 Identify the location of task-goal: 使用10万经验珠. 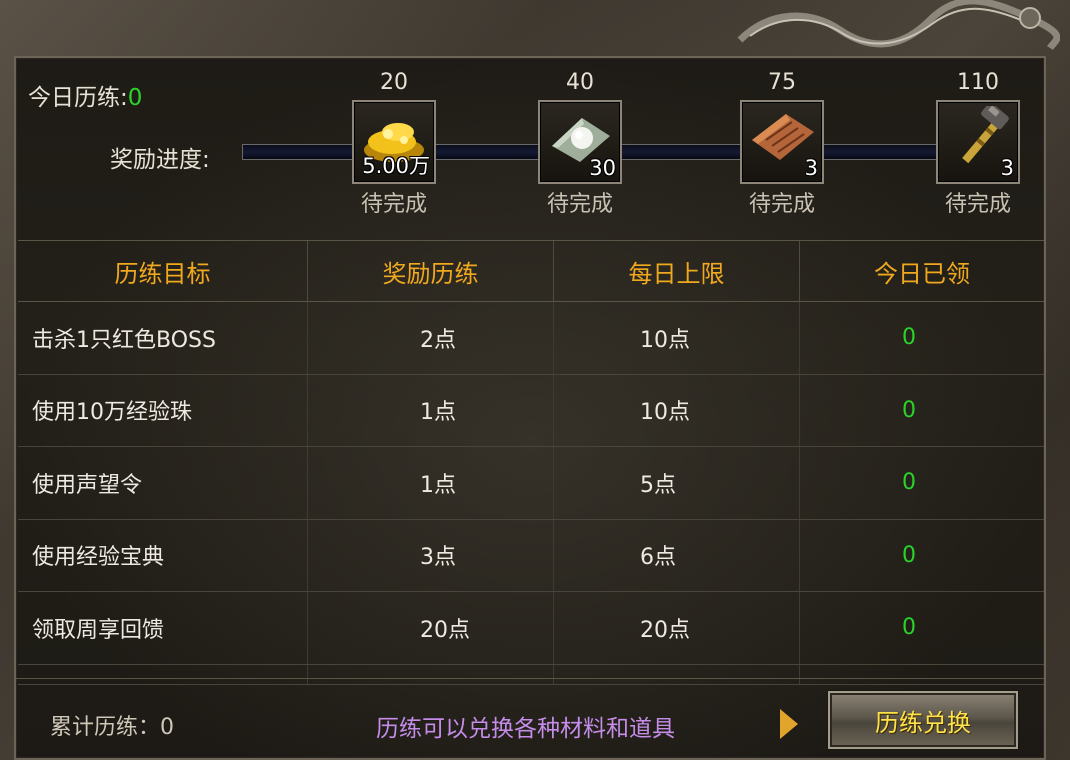
(163, 410).